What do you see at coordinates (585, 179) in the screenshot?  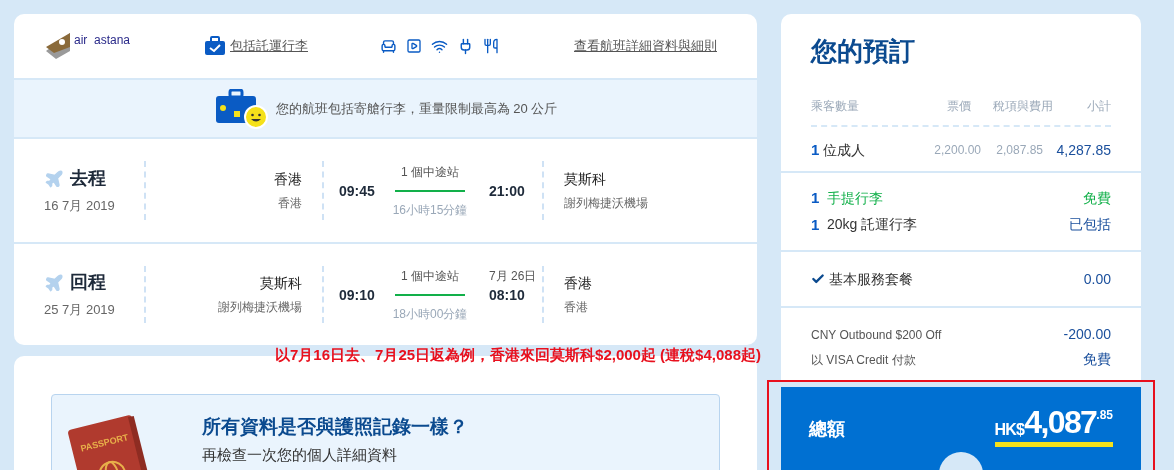 I see `destination-city: 莫斯科` at bounding box center [585, 179].